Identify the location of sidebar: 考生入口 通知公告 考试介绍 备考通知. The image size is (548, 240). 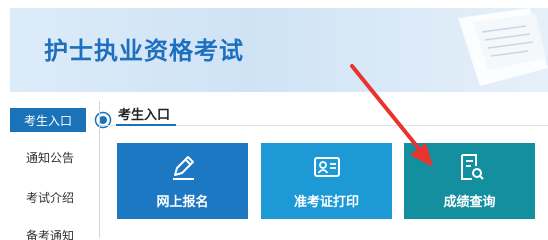
(61, 170).